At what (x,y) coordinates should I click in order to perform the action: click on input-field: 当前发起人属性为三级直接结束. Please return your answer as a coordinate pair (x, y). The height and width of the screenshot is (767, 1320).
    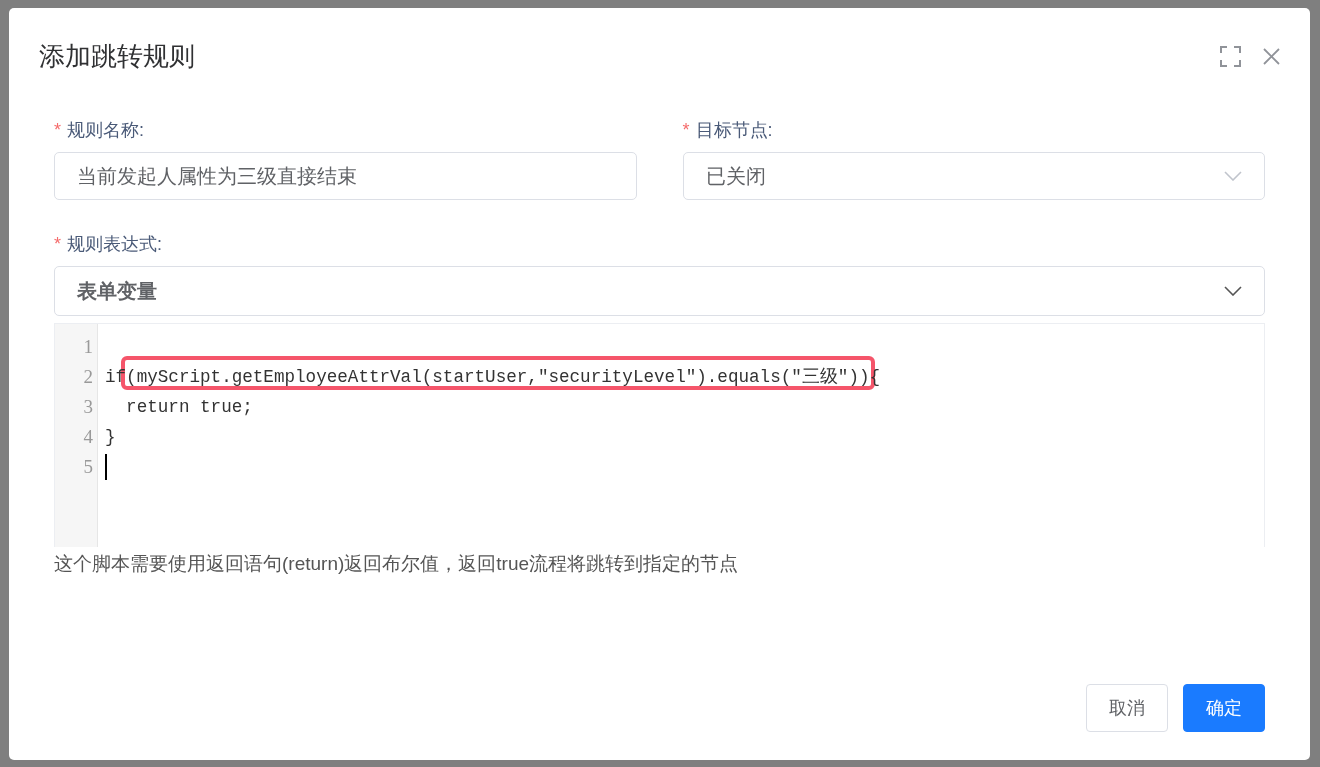
    Looking at the image, I should click on (345, 176).